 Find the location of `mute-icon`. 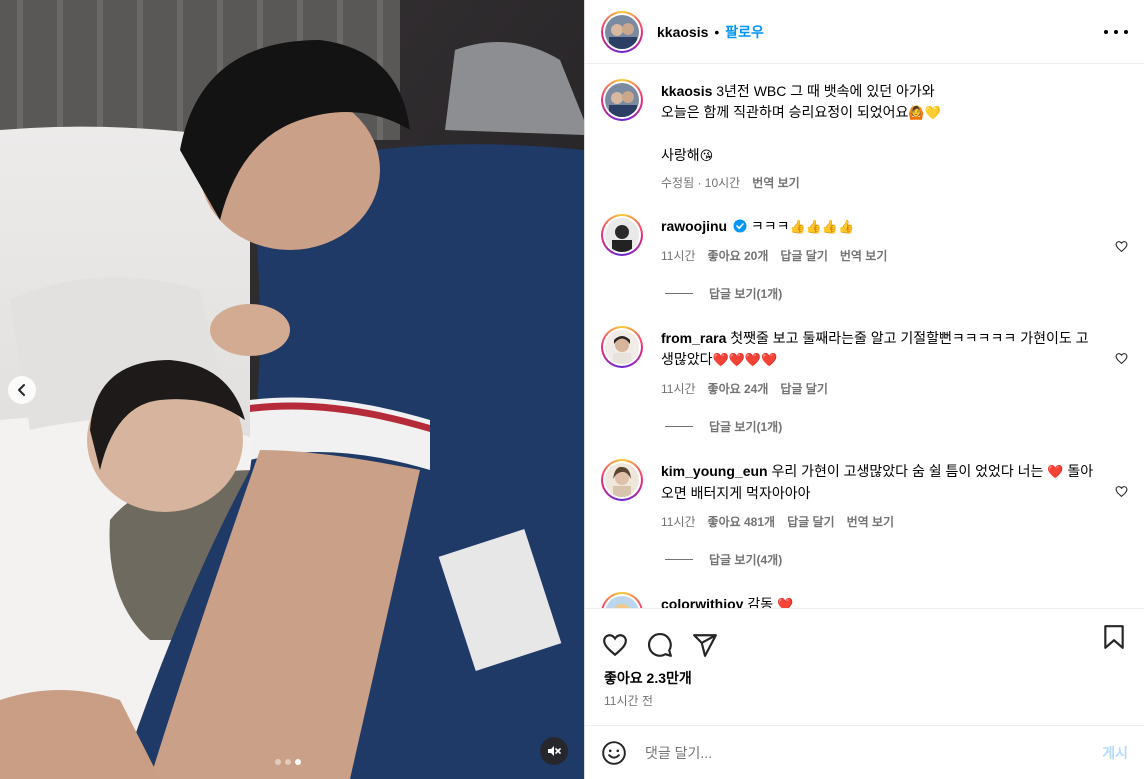

mute-icon is located at coordinates (554, 751).